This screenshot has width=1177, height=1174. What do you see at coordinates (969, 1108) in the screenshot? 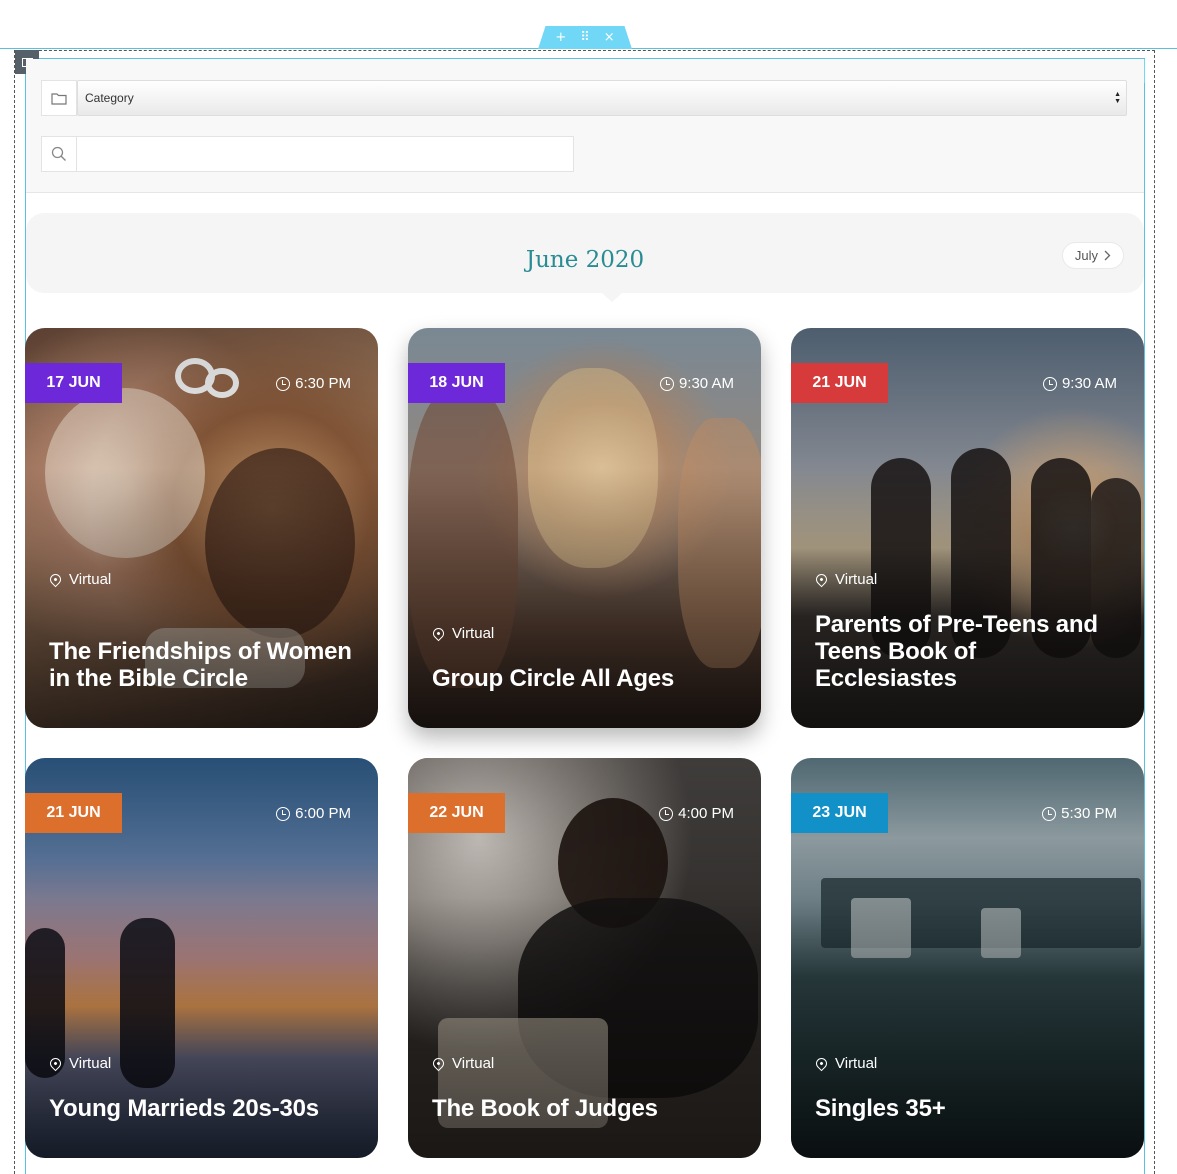
I see `event-title: Singles 35+` at bounding box center [969, 1108].